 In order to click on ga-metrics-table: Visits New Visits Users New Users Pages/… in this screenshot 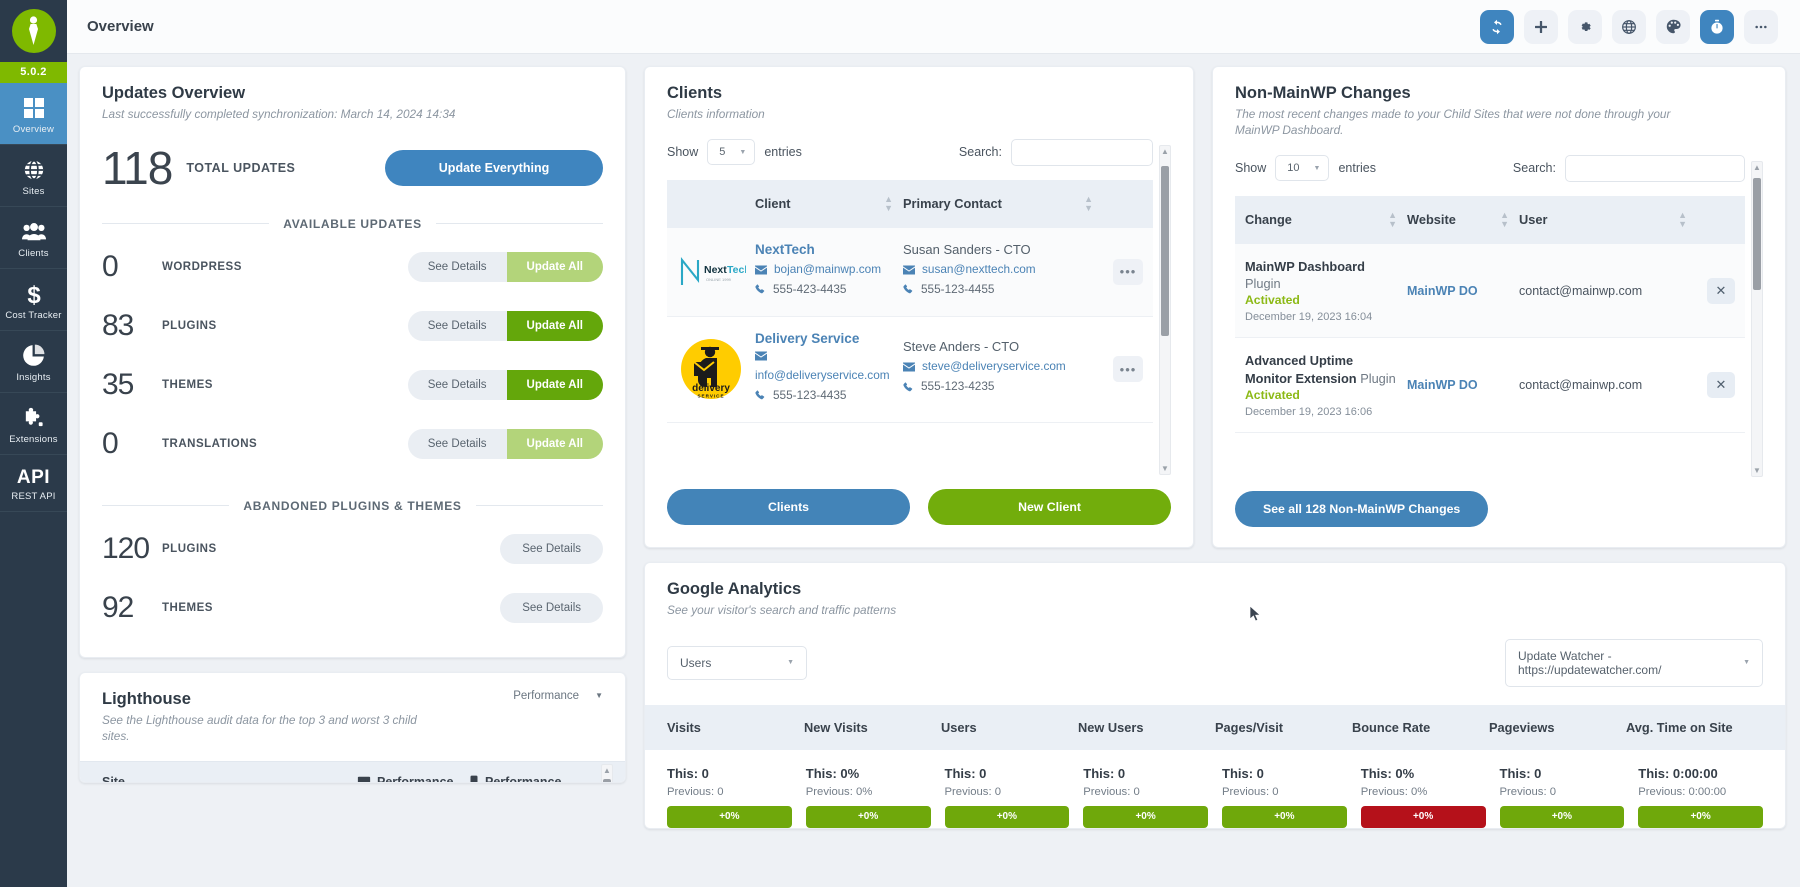, I will do `click(1215, 766)`.